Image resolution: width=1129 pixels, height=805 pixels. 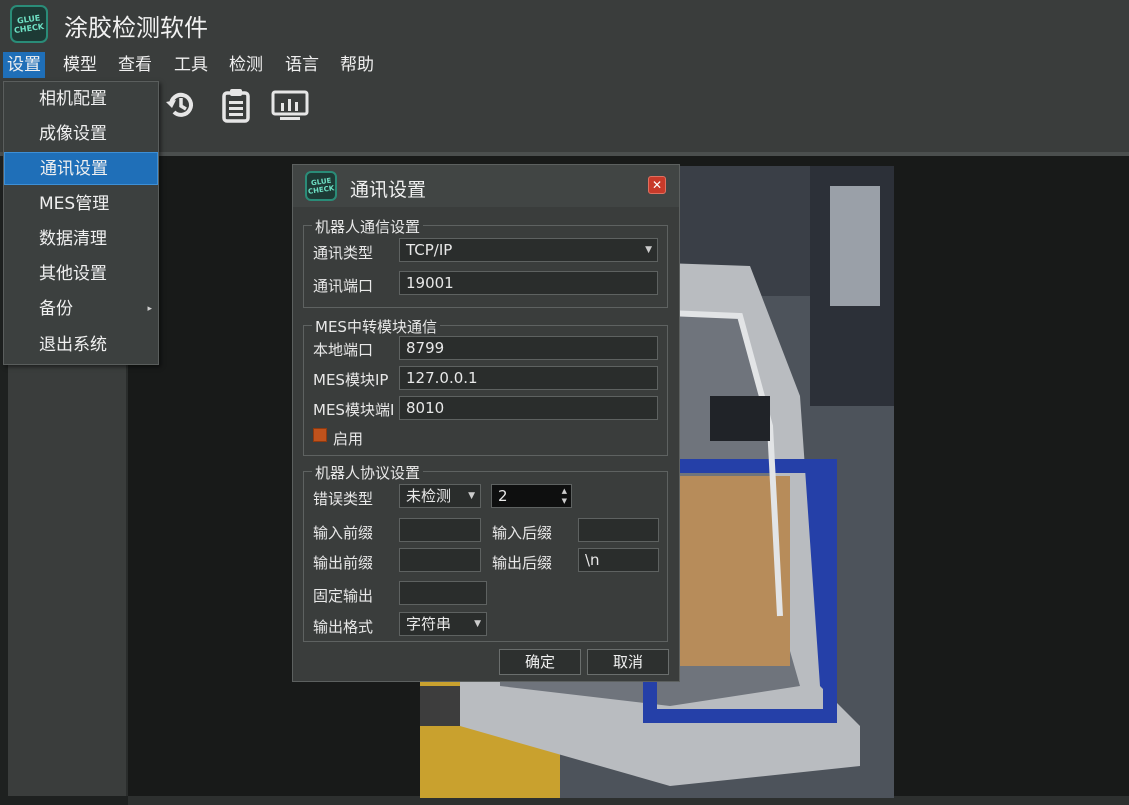 What do you see at coordinates (528, 283) in the screenshot?
I see `comm-port-input: 19001` at bounding box center [528, 283].